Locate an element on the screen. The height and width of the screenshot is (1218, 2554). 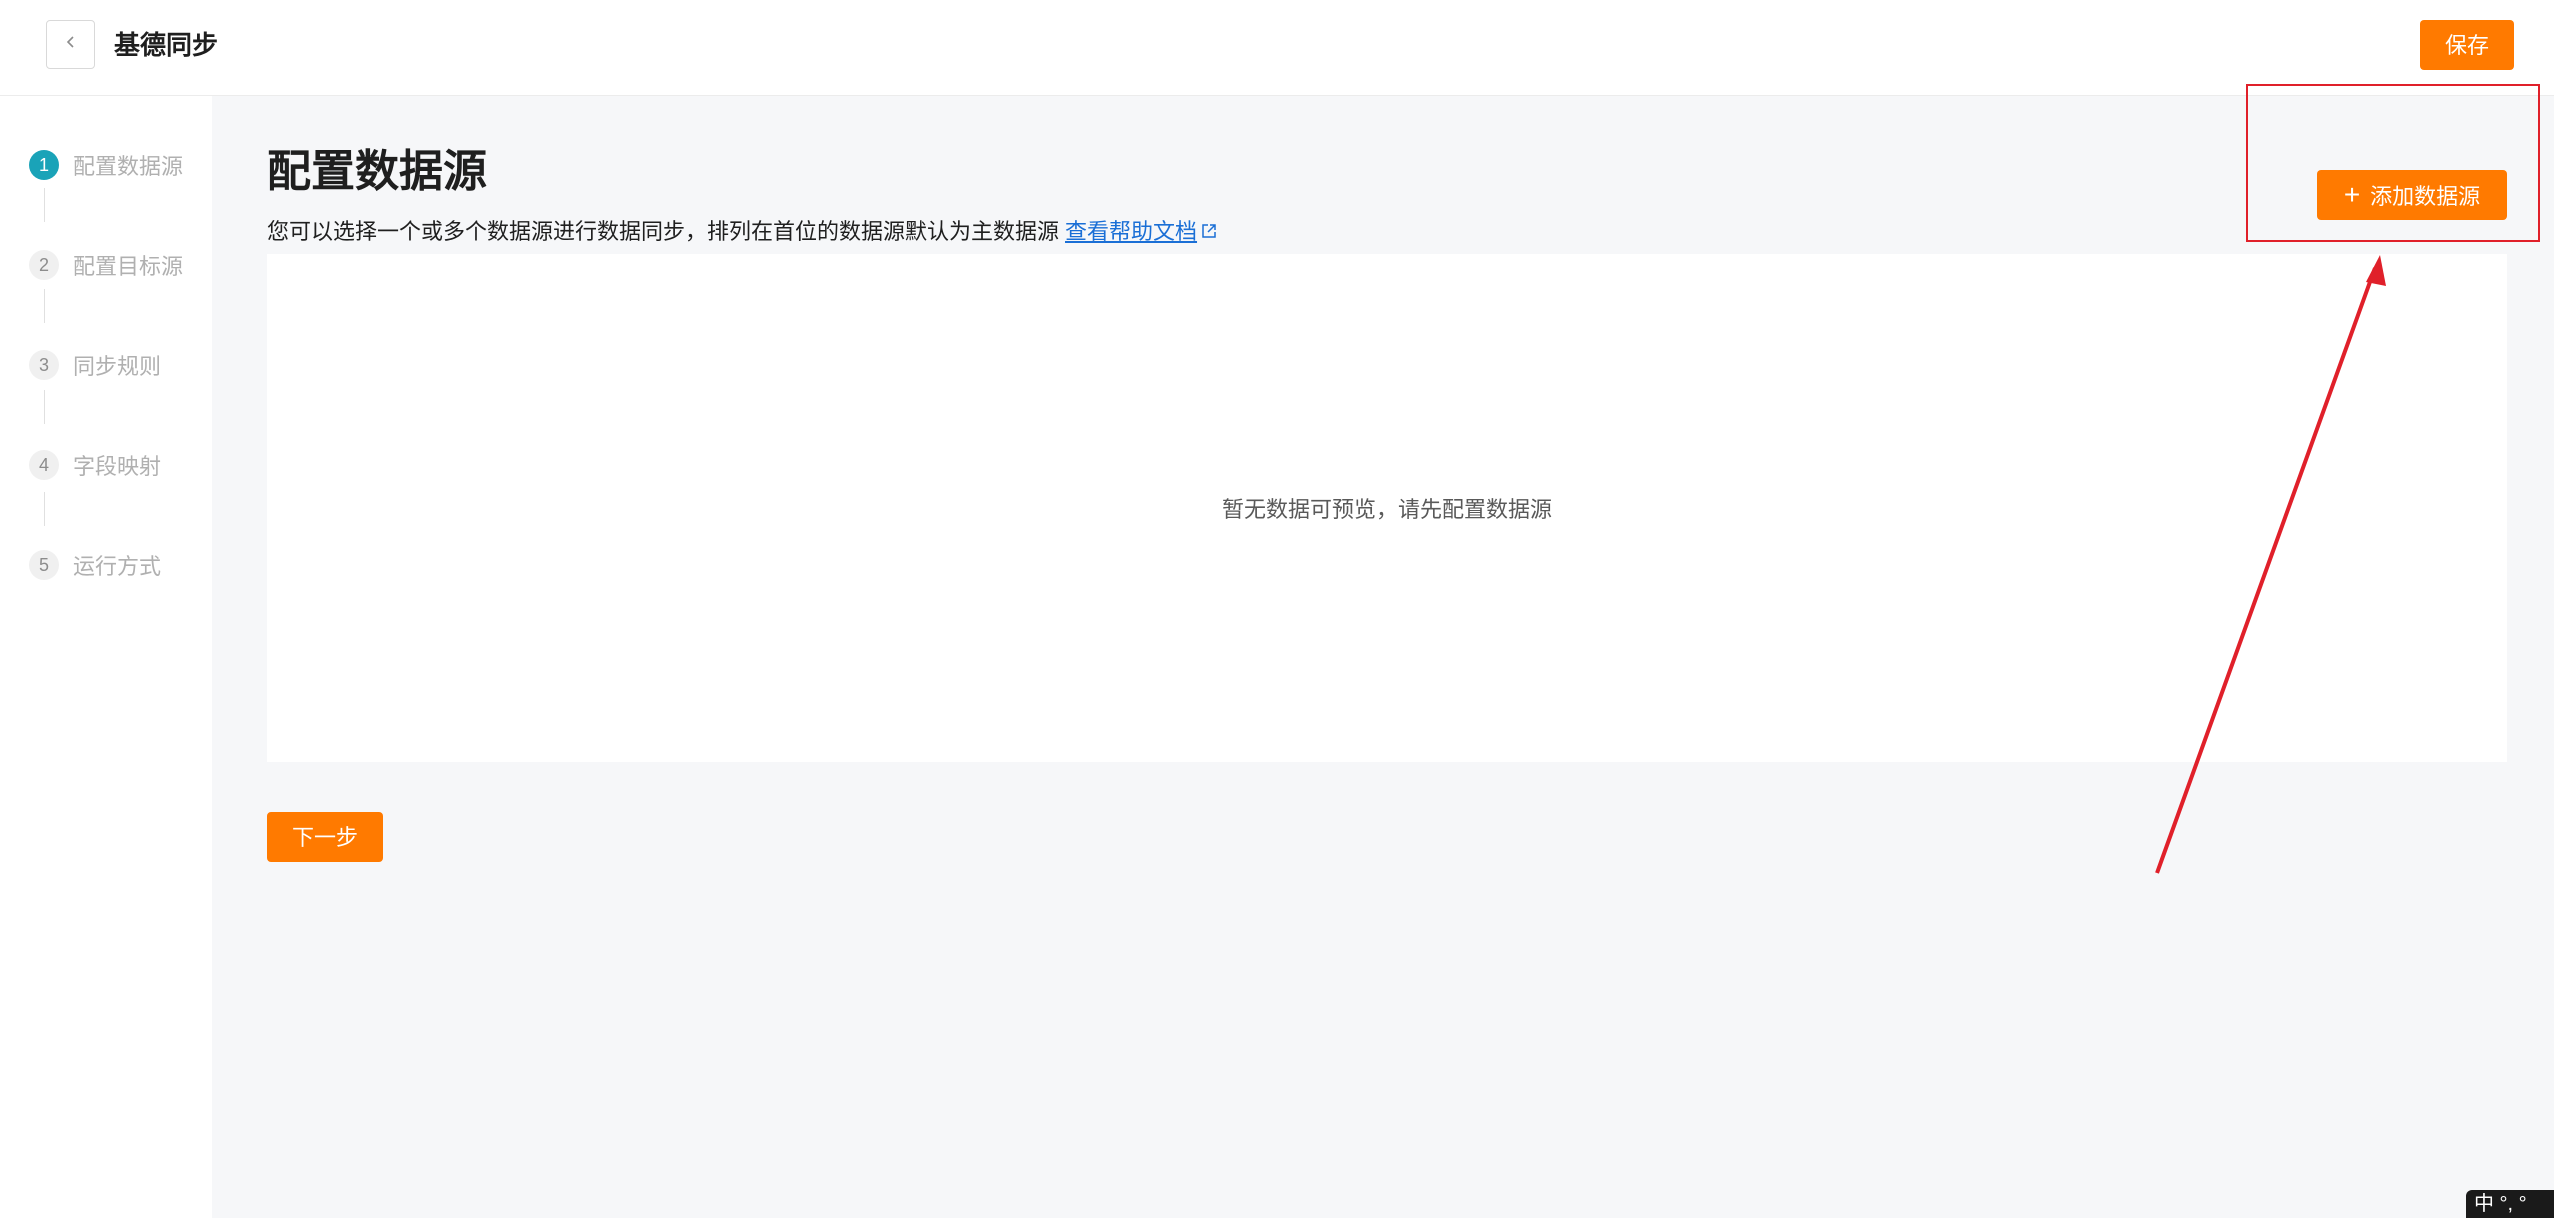
annotation-arrow is located at coordinates (2270, 564).